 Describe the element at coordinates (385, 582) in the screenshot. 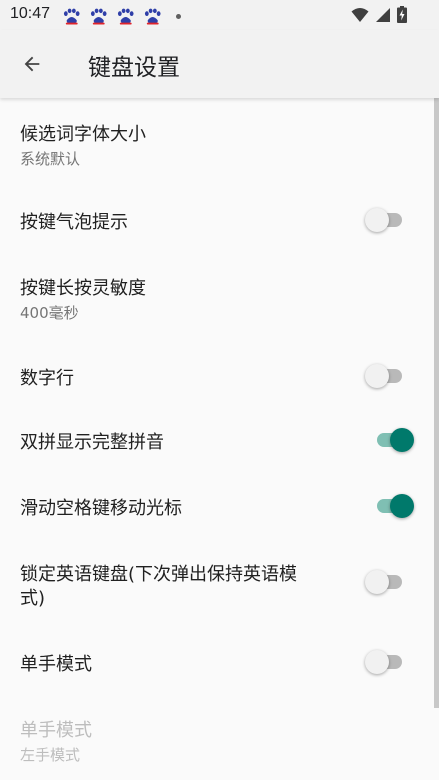

I see `lock-english-keyboard-switch` at that location.